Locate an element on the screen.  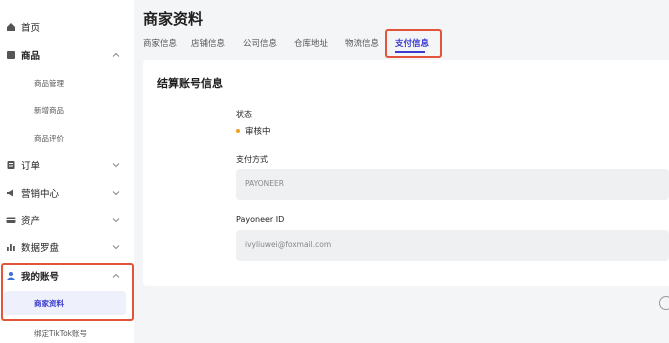
highlight-box-account is located at coordinates (67, 292).